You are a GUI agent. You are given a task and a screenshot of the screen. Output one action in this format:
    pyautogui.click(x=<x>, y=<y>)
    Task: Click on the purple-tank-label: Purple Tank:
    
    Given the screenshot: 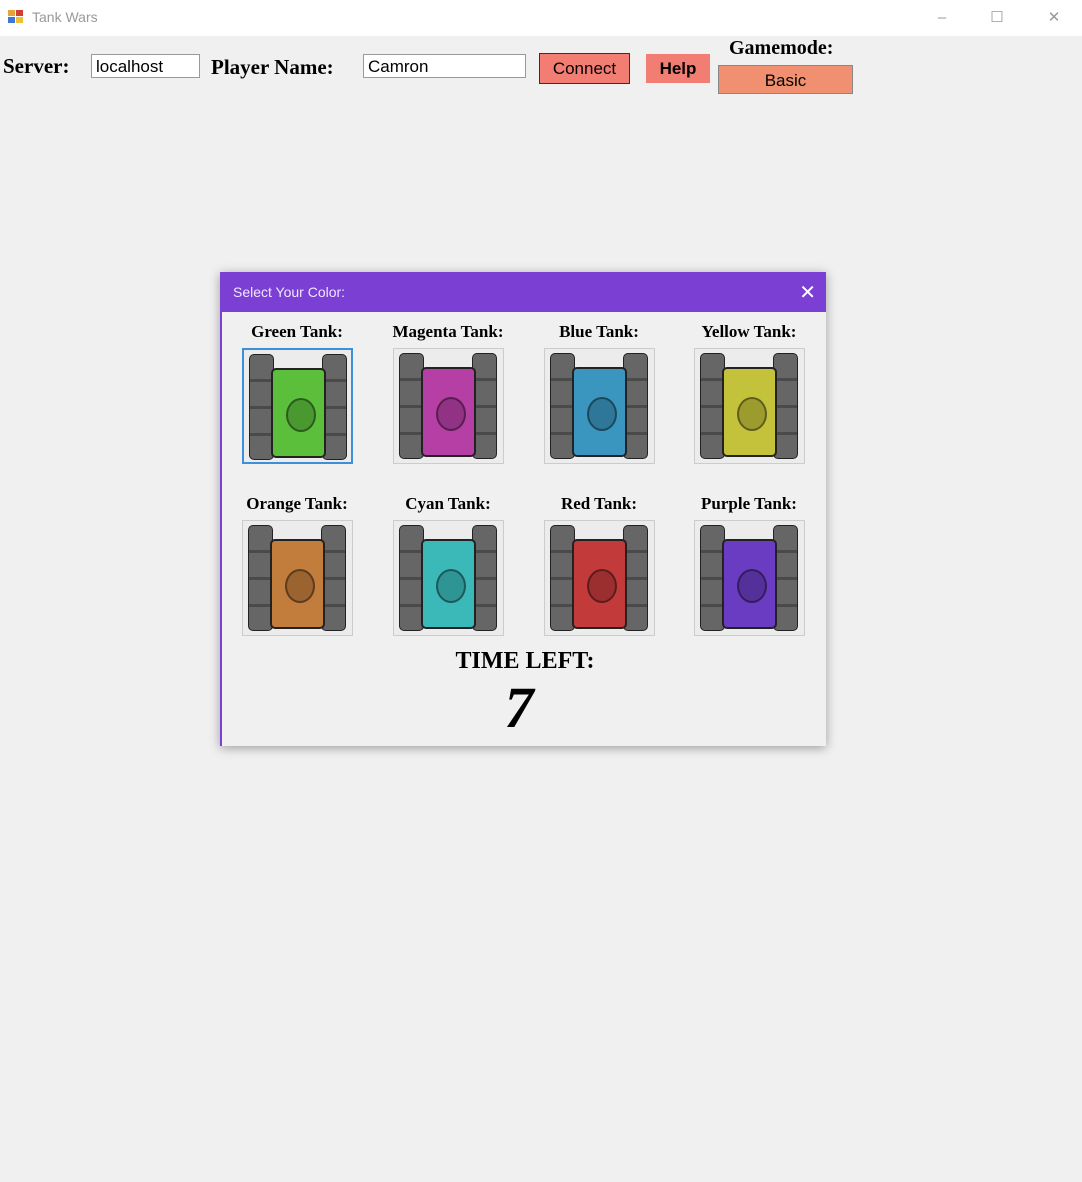 What is the action you would take?
    pyautogui.click(x=749, y=503)
    